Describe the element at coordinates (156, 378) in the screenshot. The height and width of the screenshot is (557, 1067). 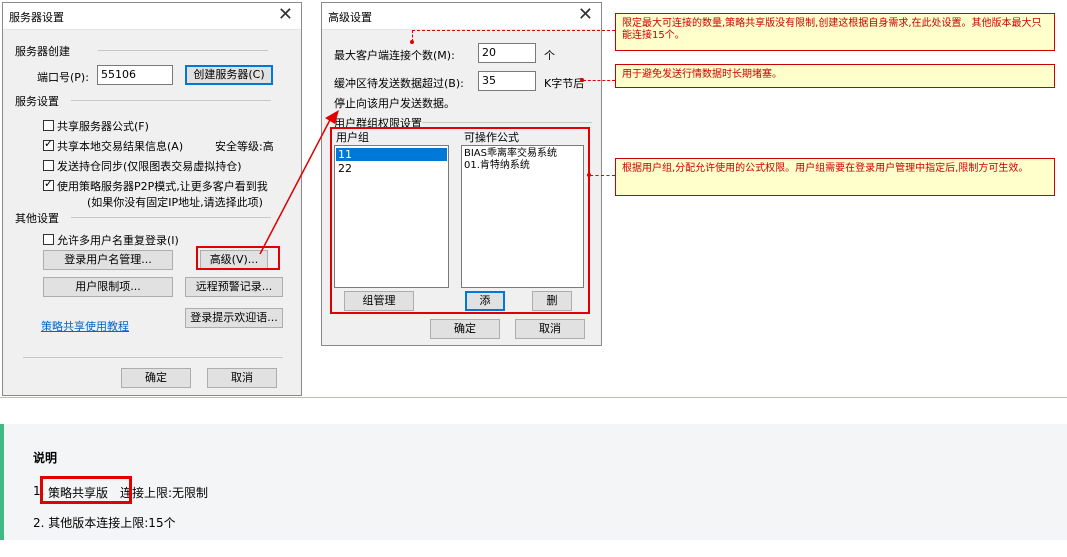
I see `server-ok-button: 确定` at that location.